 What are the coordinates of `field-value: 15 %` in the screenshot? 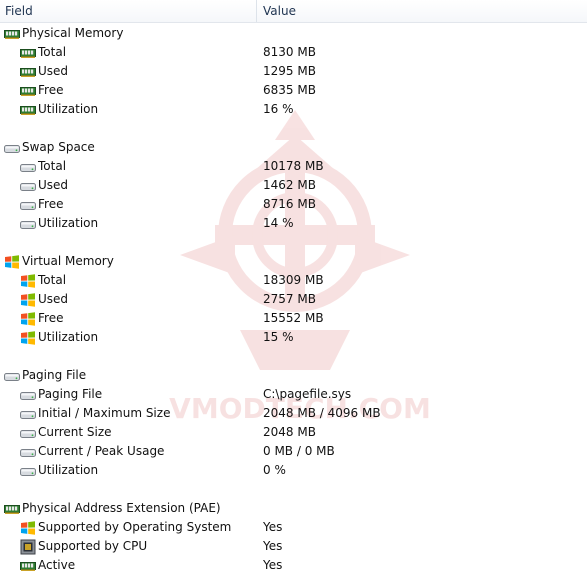 It's located at (278, 337).